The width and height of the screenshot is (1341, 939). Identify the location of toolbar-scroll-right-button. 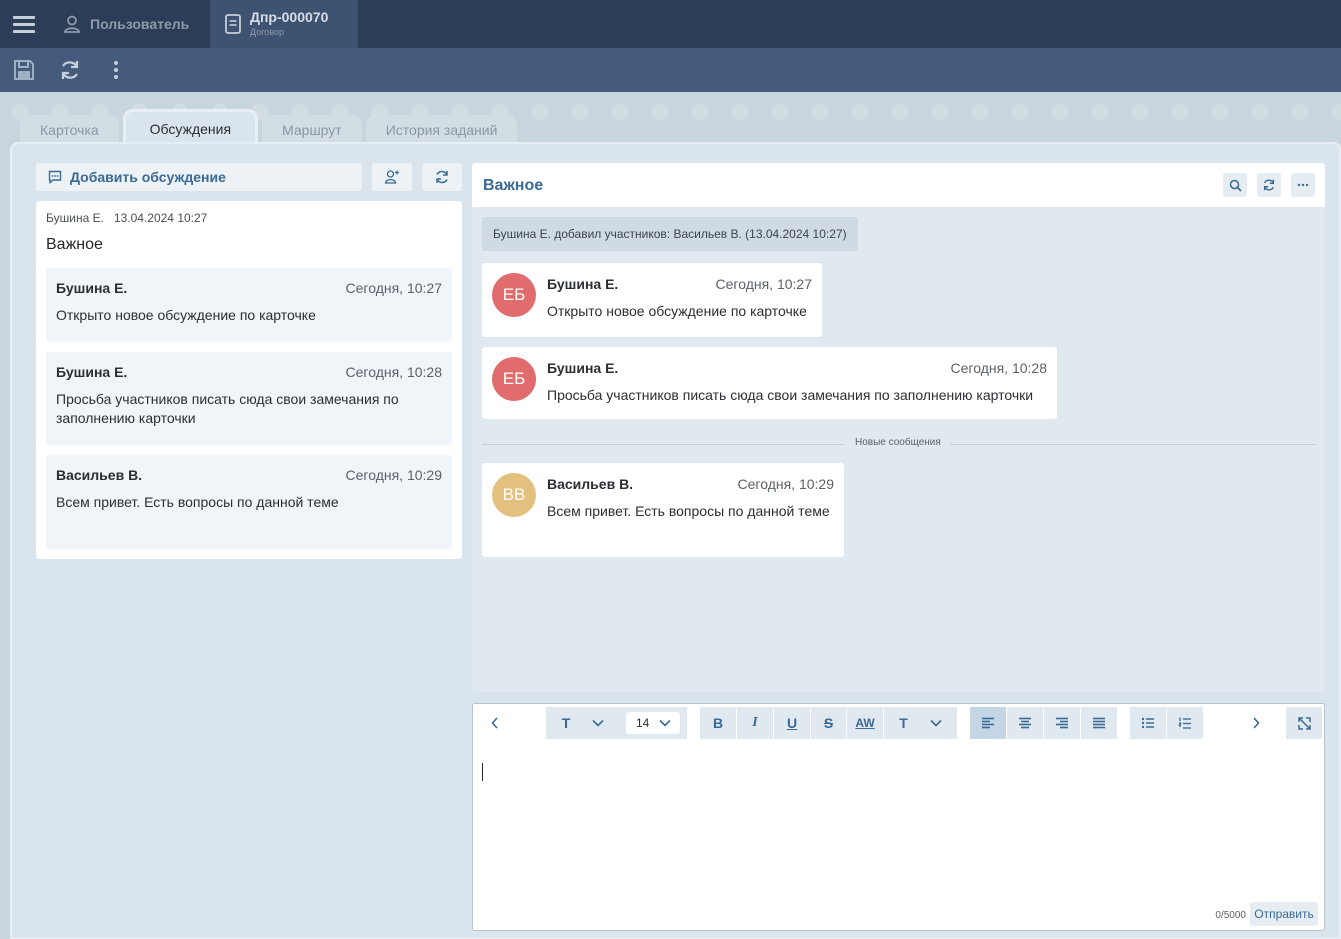
(1256, 723).